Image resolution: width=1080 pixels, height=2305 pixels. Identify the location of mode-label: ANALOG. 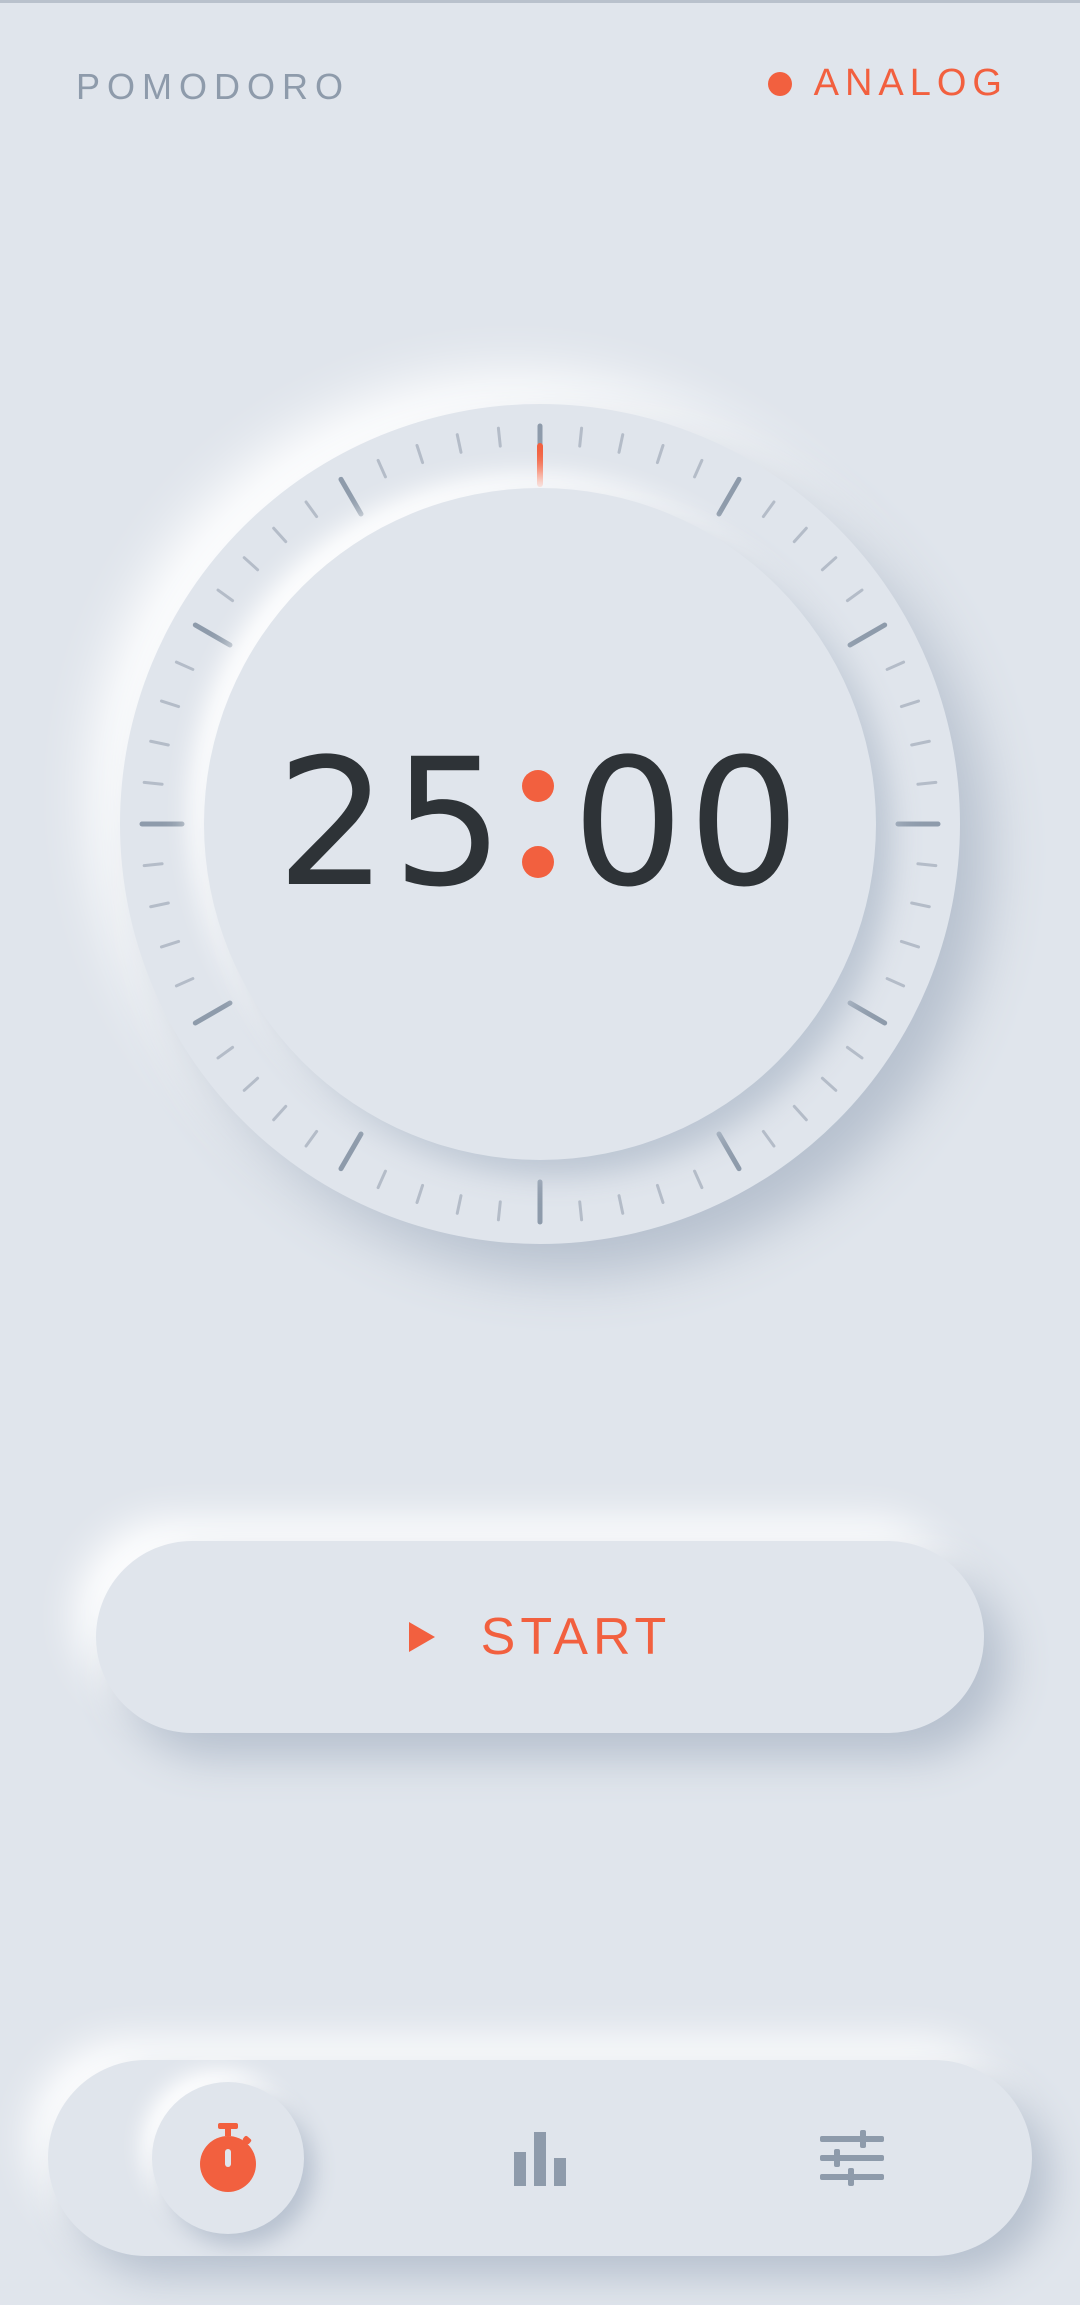
(910, 83).